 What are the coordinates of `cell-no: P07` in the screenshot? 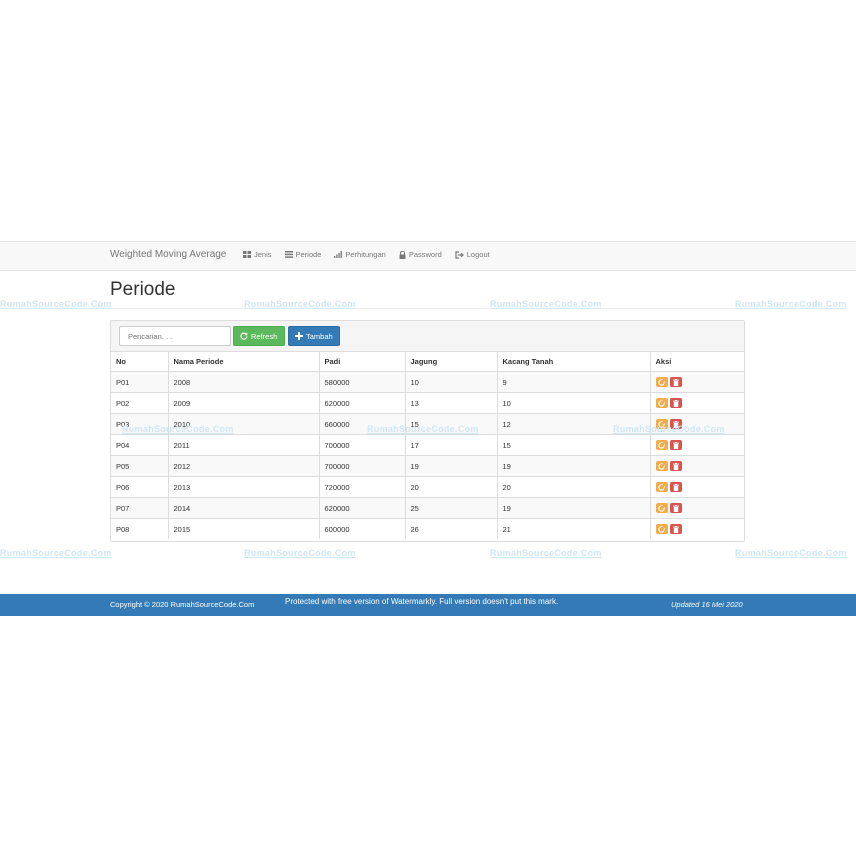 It's located at (139, 508).